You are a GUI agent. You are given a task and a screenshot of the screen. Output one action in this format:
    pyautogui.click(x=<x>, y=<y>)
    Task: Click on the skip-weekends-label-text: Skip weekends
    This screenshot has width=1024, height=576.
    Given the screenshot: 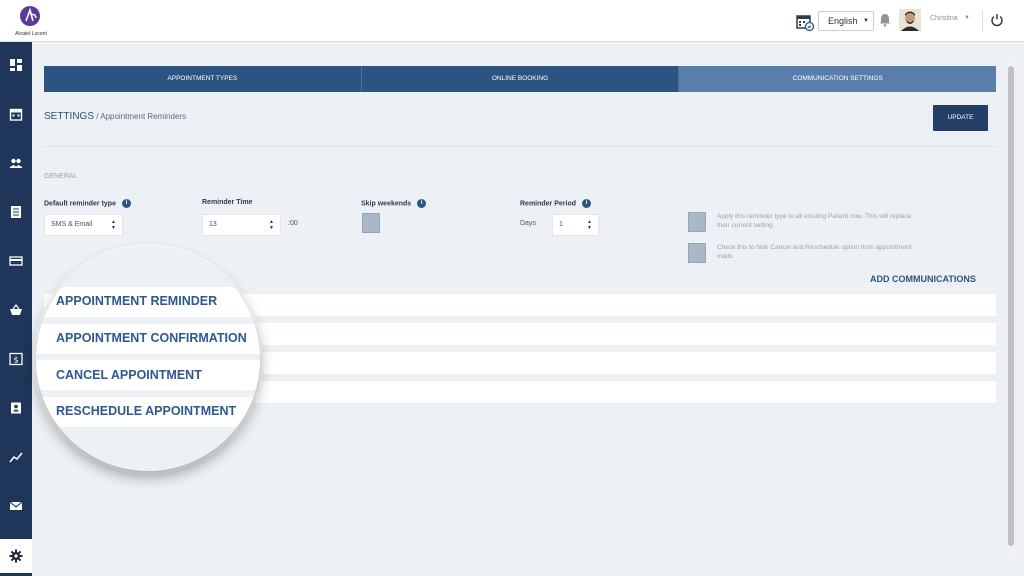 What is the action you would take?
    pyautogui.click(x=386, y=204)
    